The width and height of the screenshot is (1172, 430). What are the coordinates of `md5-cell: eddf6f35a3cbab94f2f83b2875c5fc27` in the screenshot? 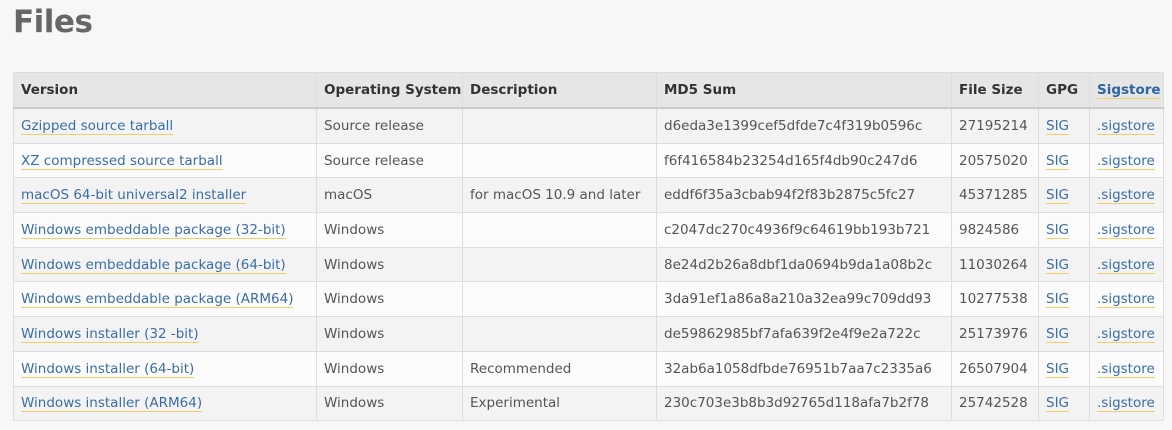 It's located at (804, 195).